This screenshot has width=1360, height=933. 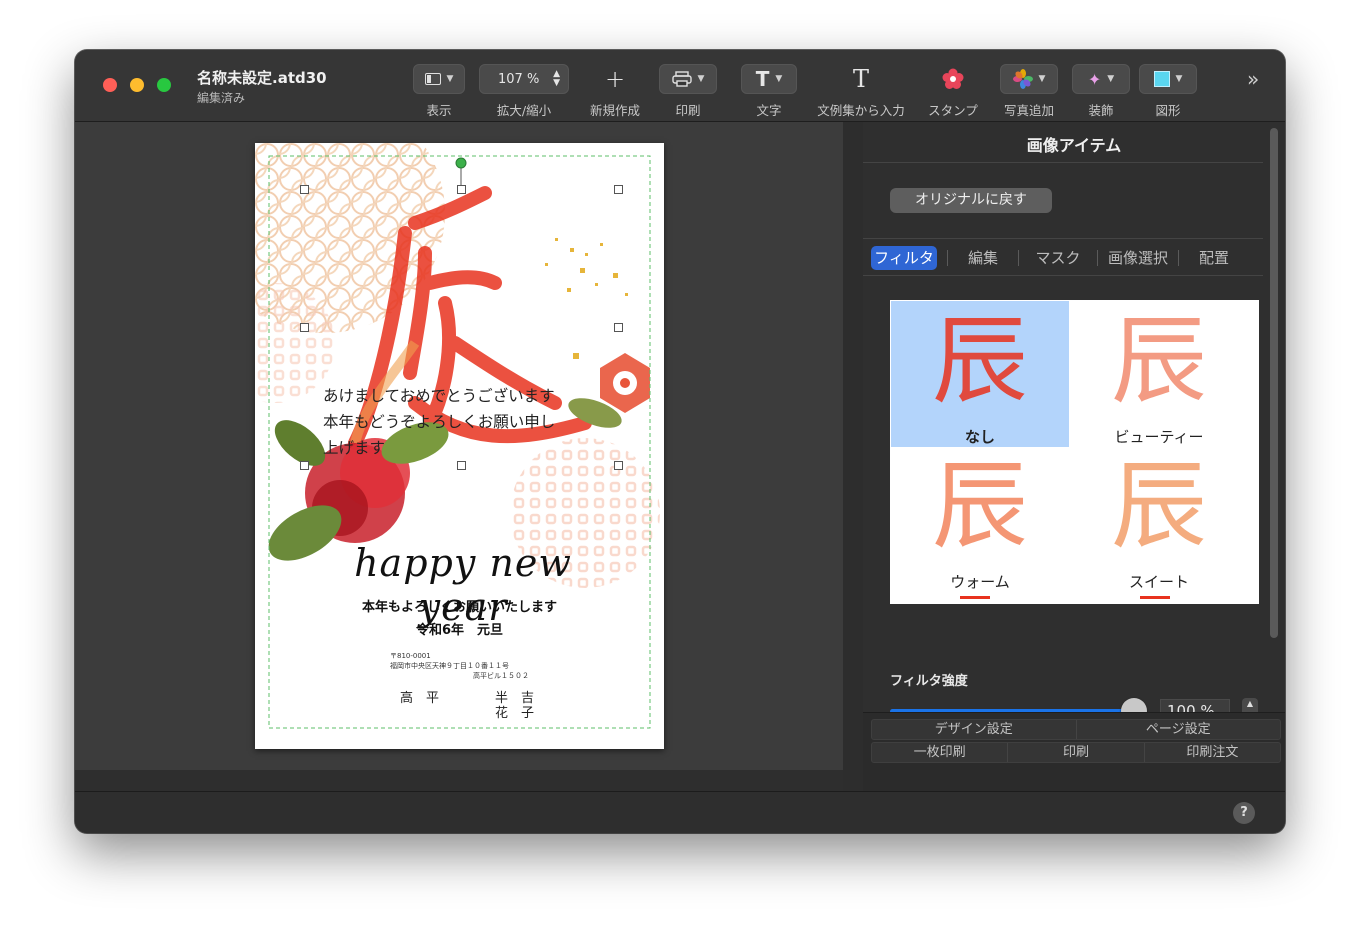 I want to click on decoration-tool: ✦ ▼ 装飾, so click(x=1101, y=91).